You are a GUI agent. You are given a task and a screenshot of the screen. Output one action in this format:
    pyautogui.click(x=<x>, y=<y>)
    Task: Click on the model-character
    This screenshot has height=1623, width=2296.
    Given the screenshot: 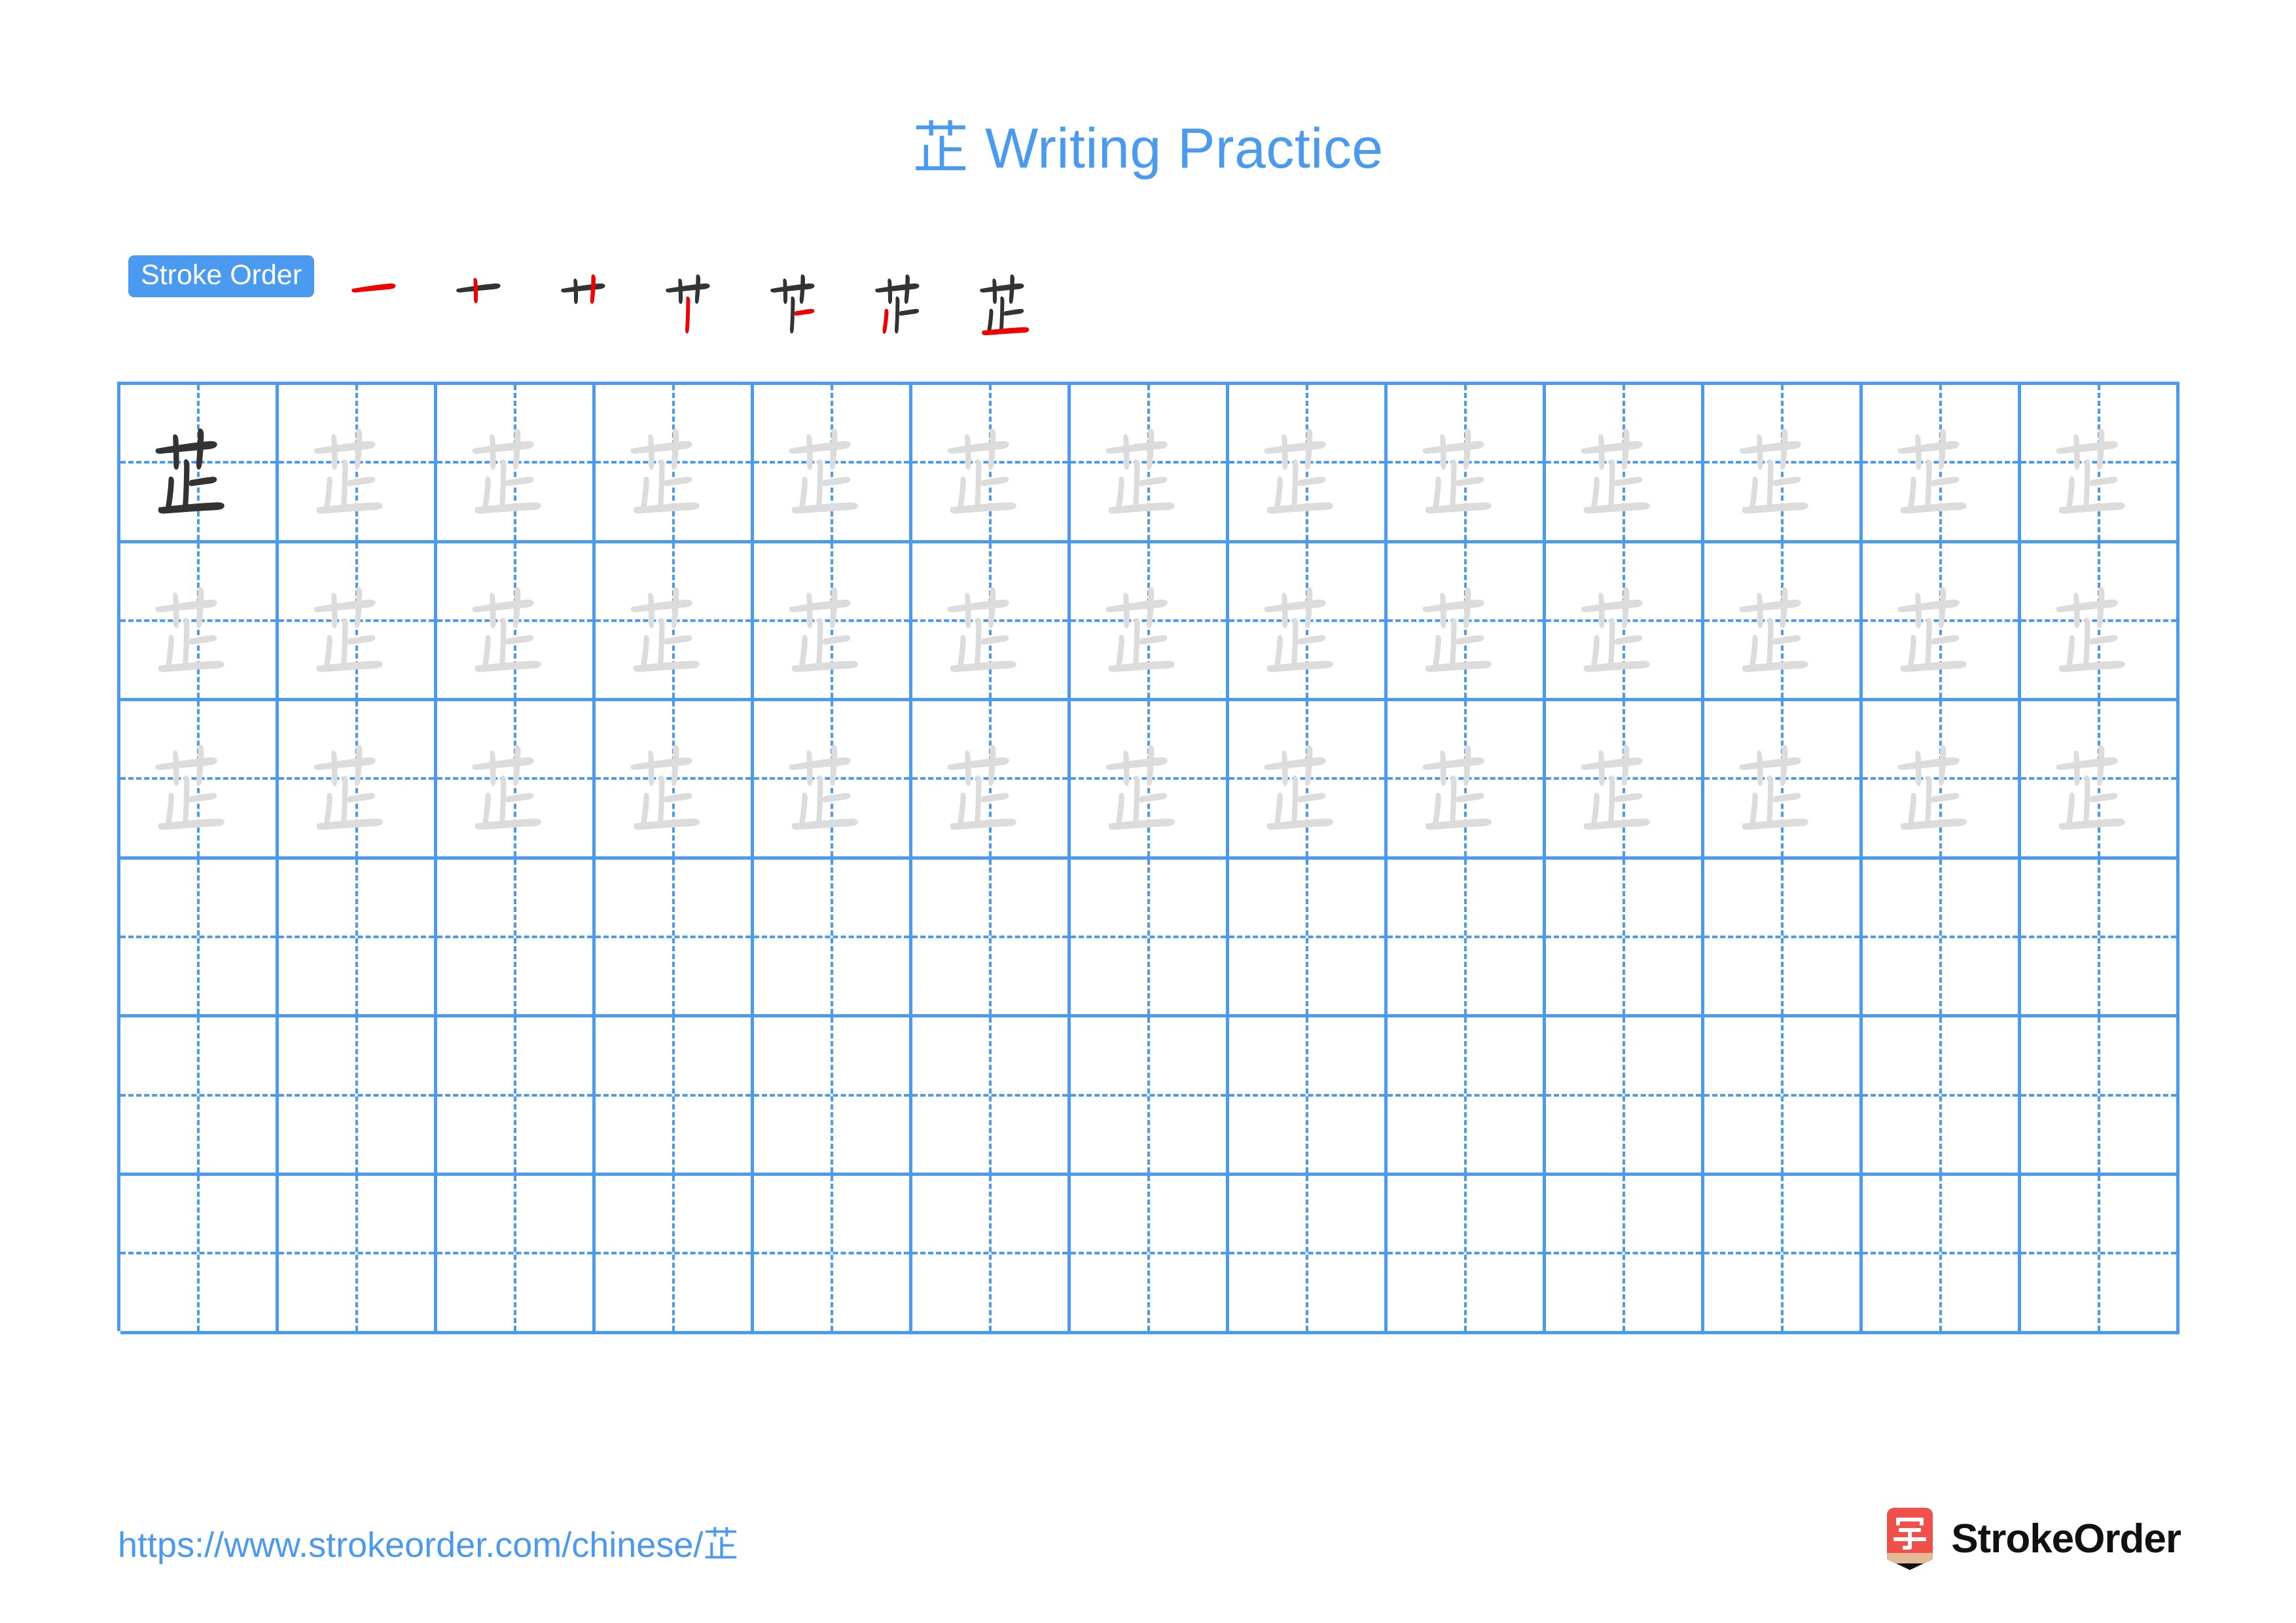 What is the action you would take?
    pyautogui.click(x=198, y=462)
    